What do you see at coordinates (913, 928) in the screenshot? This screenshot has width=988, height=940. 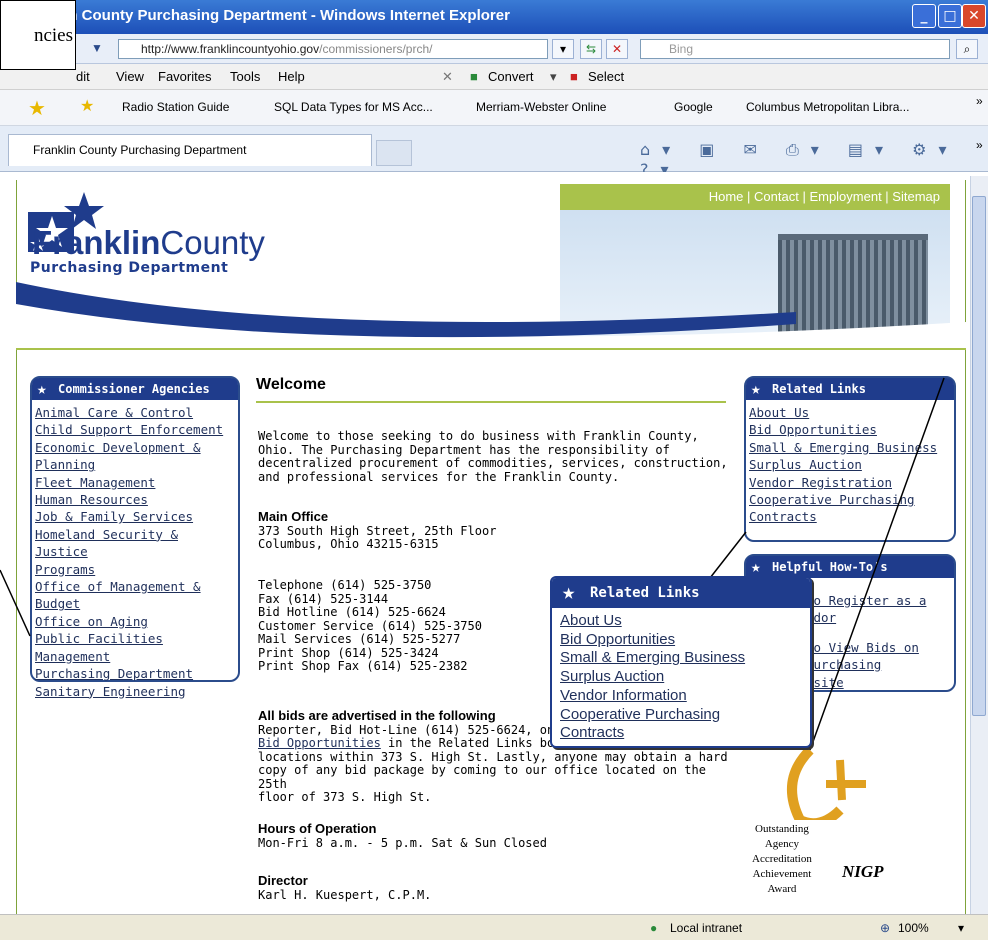 I see `status-zoom: 100%` at bounding box center [913, 928].